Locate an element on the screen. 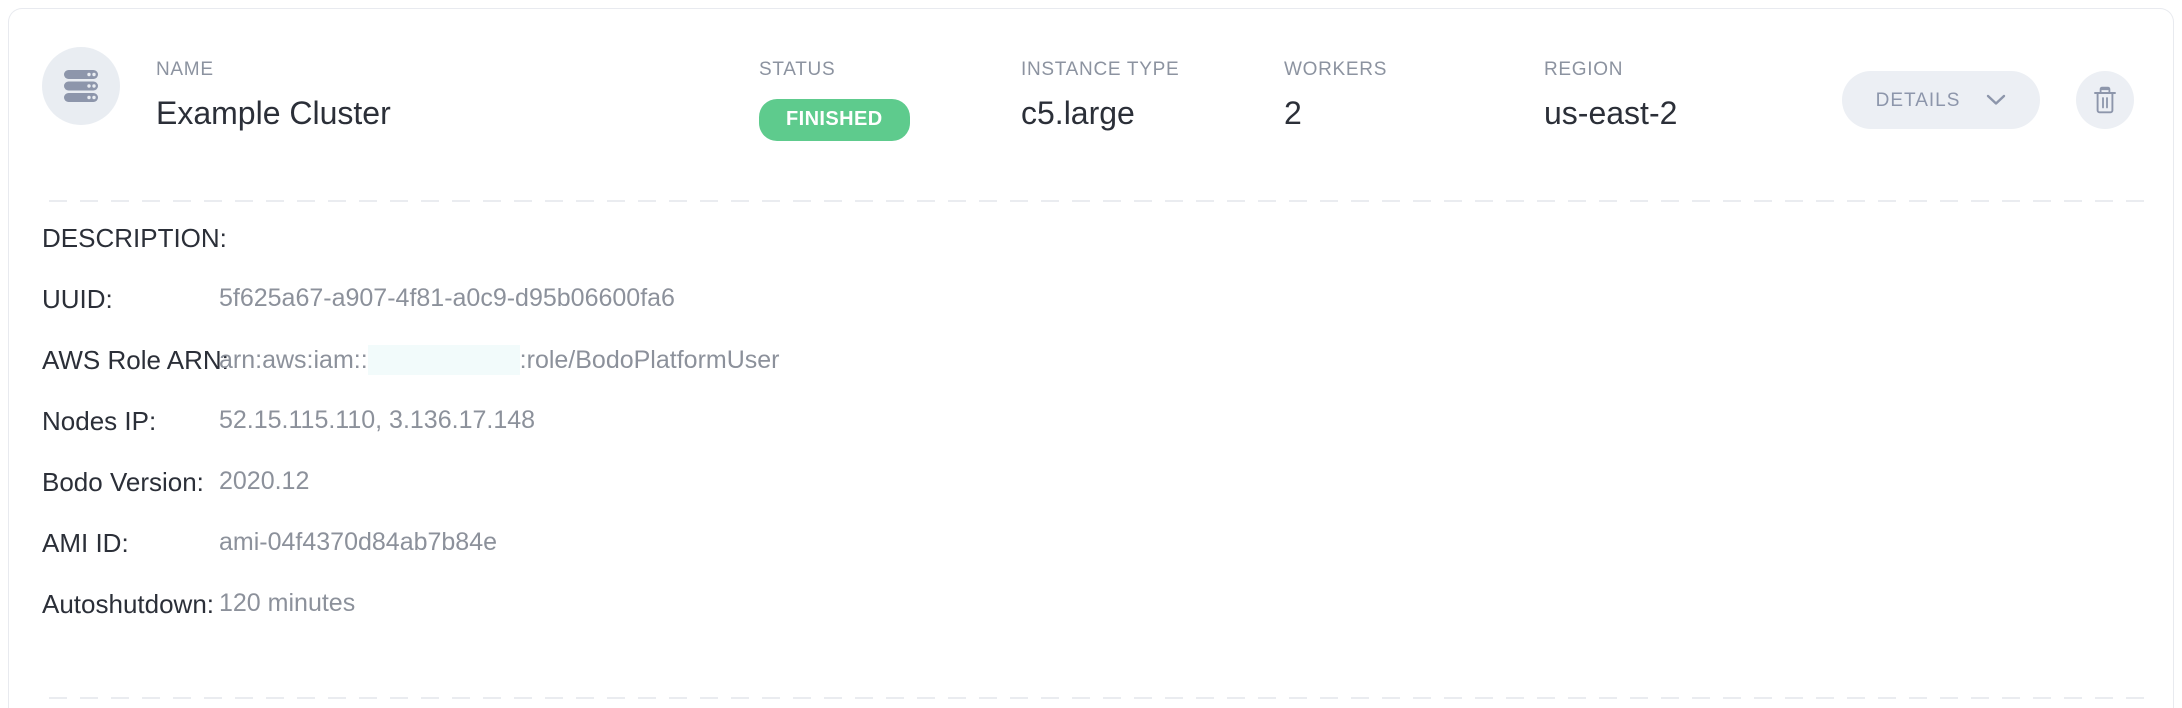 The image size is (2182, 708). instance-type-value: c5.large is located at coordinates (1078, 113).